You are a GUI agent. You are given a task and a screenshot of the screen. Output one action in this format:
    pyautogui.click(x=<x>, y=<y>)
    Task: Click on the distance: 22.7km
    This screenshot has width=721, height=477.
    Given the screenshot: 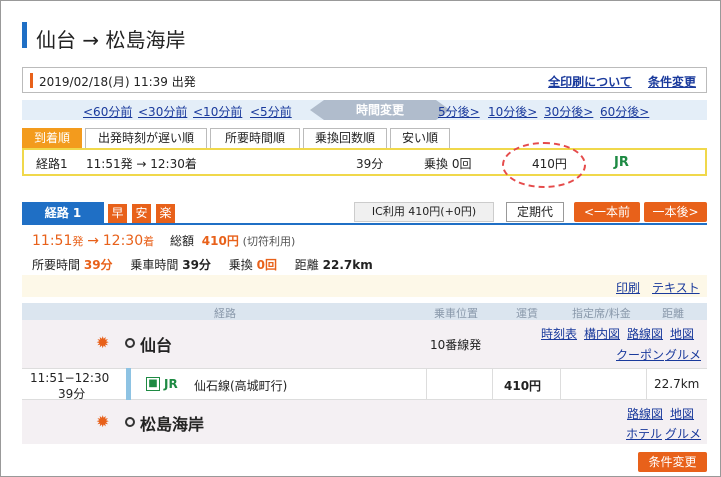 What is the action you would take?
    pyautogui.click(x=347, y=265)
    